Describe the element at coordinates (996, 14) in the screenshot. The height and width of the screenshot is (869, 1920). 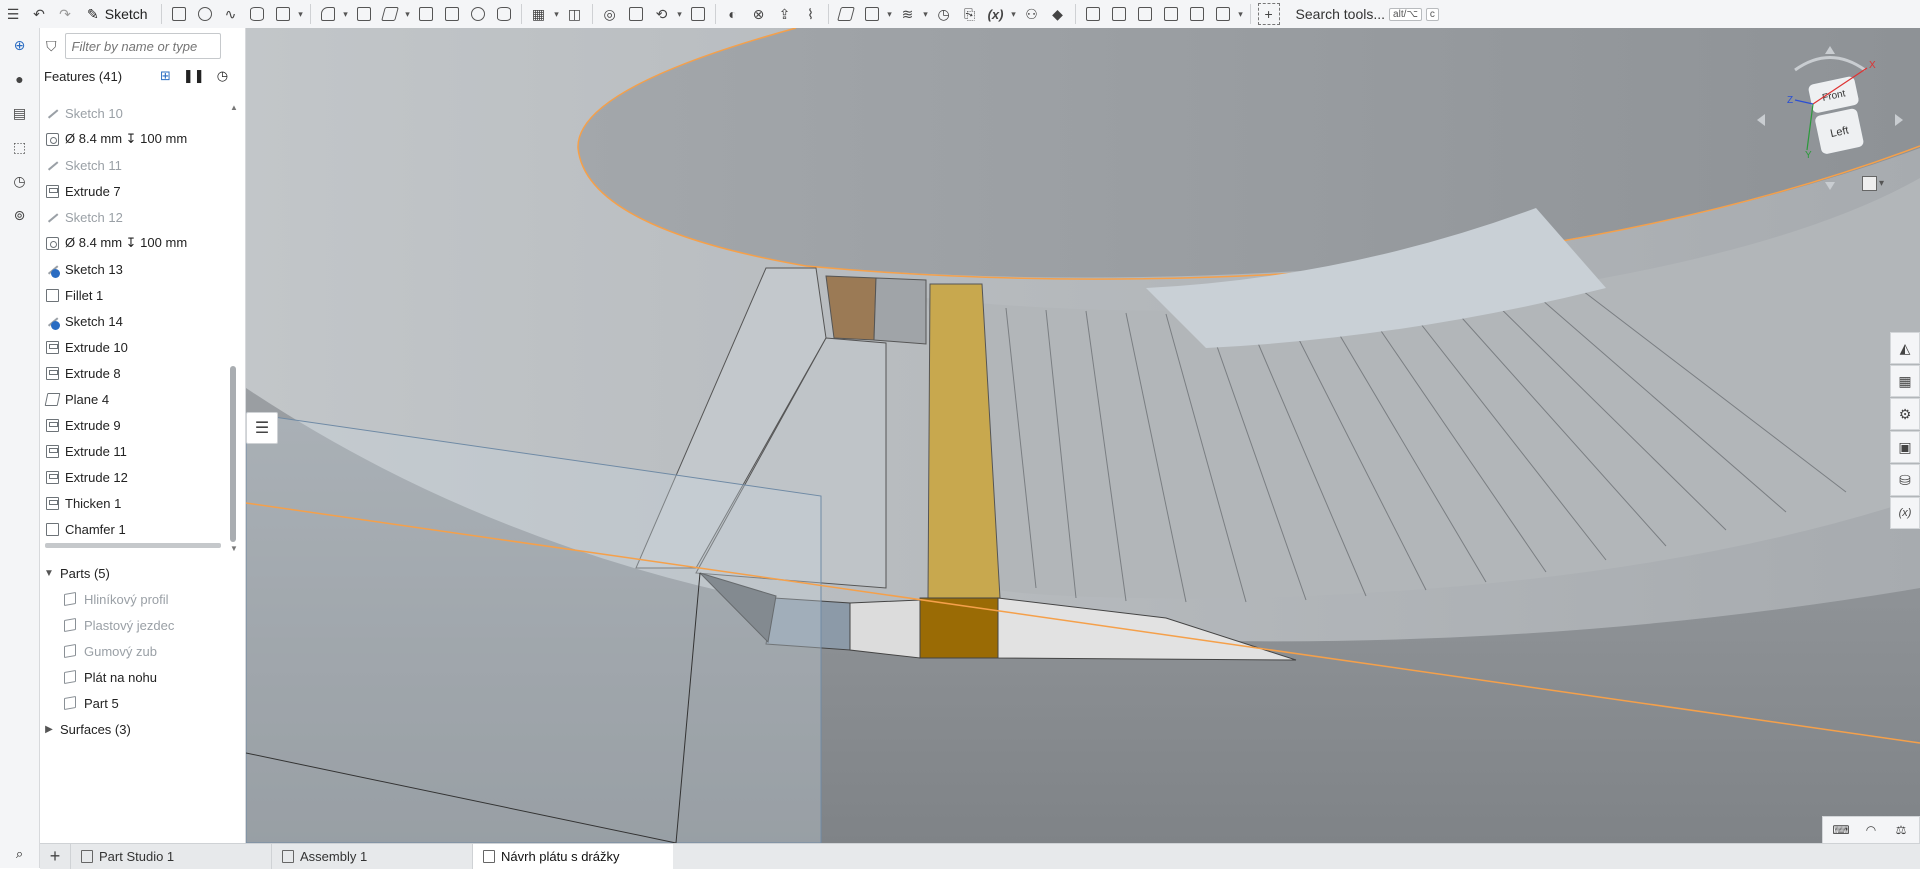
I see `variable-icon: (x)` at that location.